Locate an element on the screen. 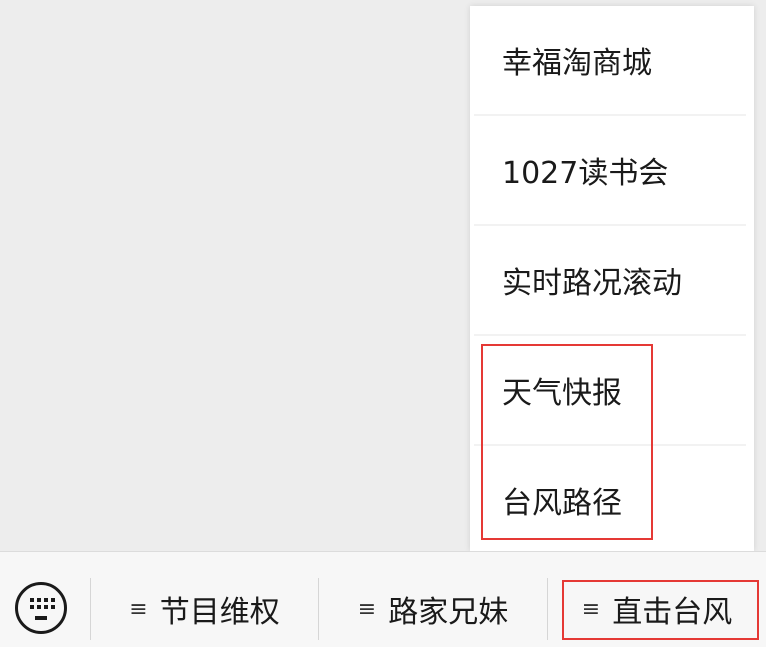  menu-item-mall: 幸福淘商城 is located at coordinates (612, 60).